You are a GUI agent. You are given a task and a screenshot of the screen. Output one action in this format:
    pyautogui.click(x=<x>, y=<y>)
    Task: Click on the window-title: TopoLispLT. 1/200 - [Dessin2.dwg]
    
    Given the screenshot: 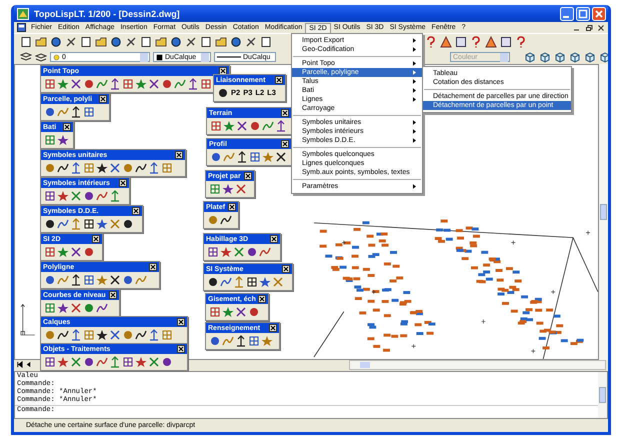 What is the action you would take?
    pyautogui.click(x=107, y=13)
    